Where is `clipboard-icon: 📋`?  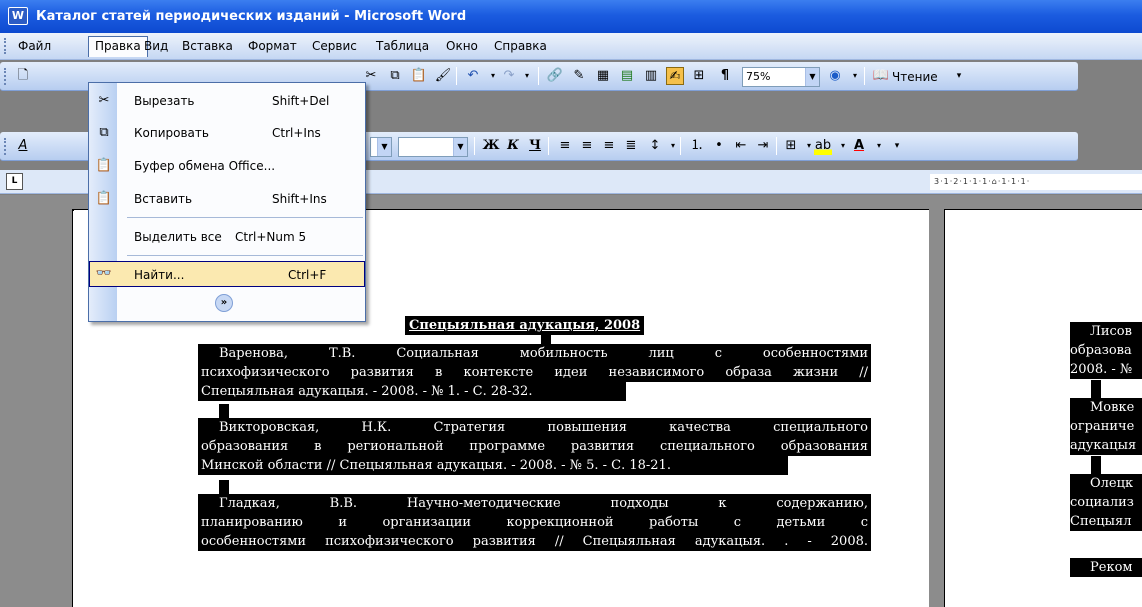 clipboard-icon: 📋 is located at coordinates (104, 165).